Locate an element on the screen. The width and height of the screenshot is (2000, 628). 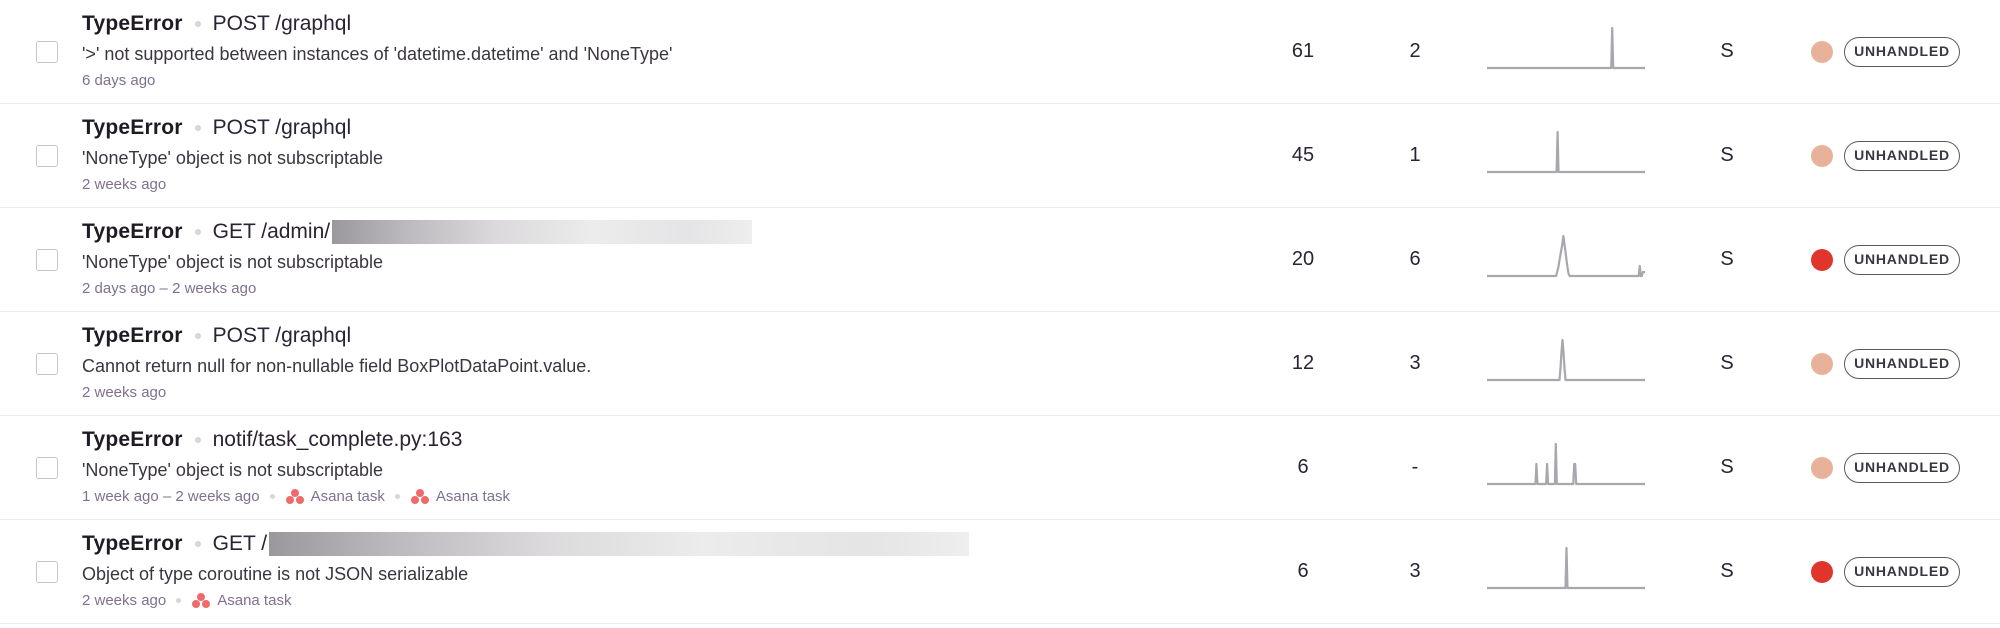
issue-meta: 2 days ago – 2 weeks ago is located at coordinates (169, 288).